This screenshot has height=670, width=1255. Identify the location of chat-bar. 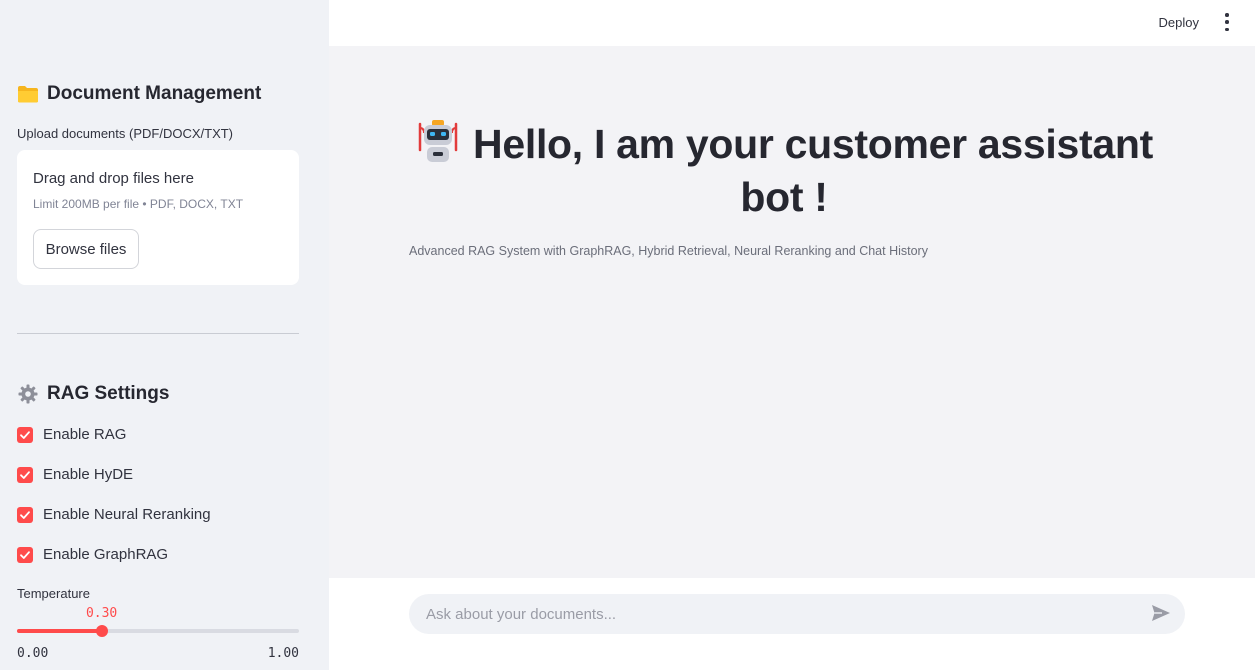
(792, 624).